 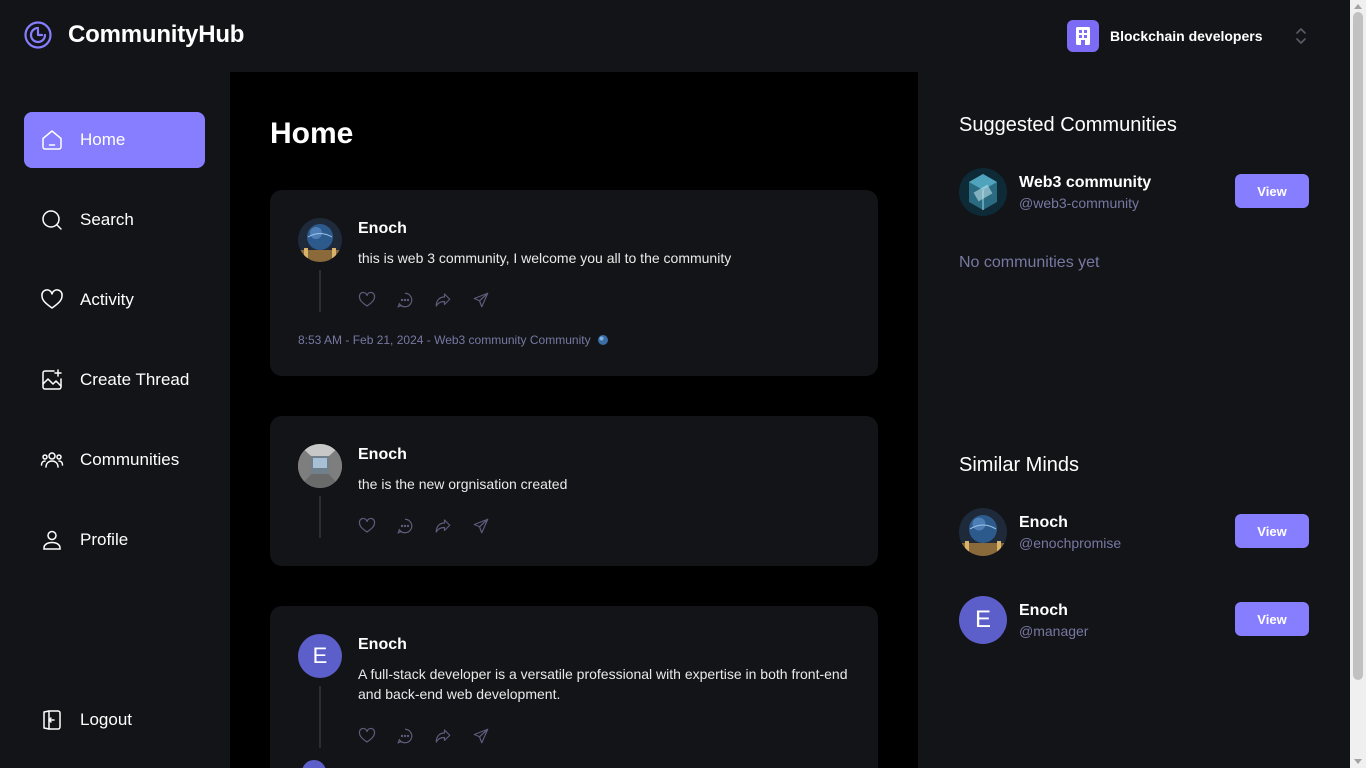 What do you see at coordinates (1358, 6) in the screenshot?
I see `scroll-up-arrow` at bounding box center [1358, 6].